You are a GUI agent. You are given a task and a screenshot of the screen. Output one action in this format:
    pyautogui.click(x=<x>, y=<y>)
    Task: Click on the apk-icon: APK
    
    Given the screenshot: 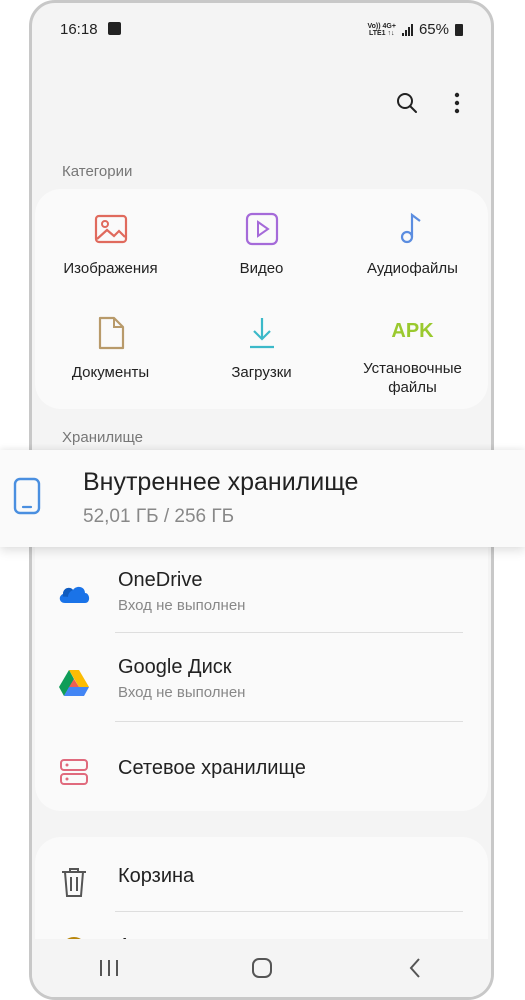 What is the action you would take?
    pyautogui.click(x=412, y=330)
    